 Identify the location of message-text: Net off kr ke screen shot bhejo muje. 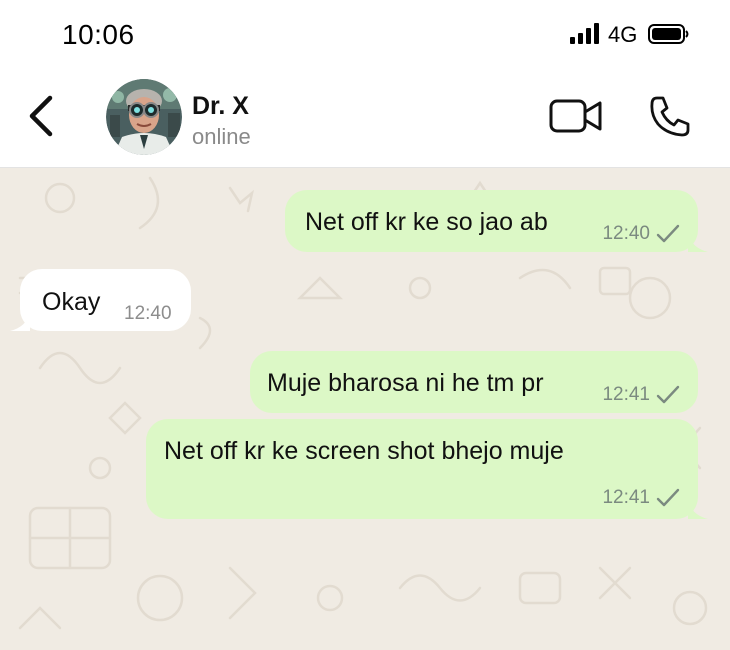
(364, 451).